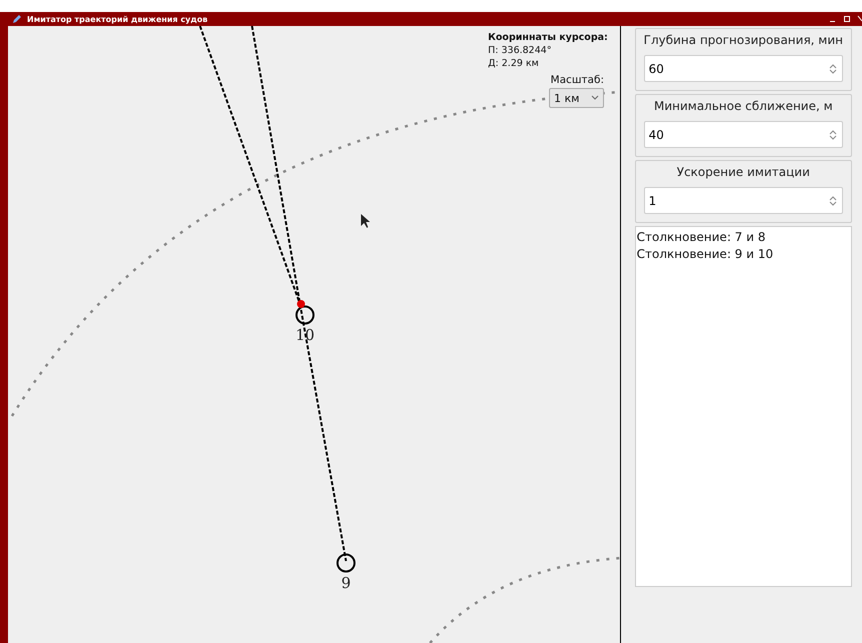  What do you see at coordinates (514, 63) in the screenshot?
I see `cursor-distance: Д: 2.29 км` at bounding box center [514, 63].